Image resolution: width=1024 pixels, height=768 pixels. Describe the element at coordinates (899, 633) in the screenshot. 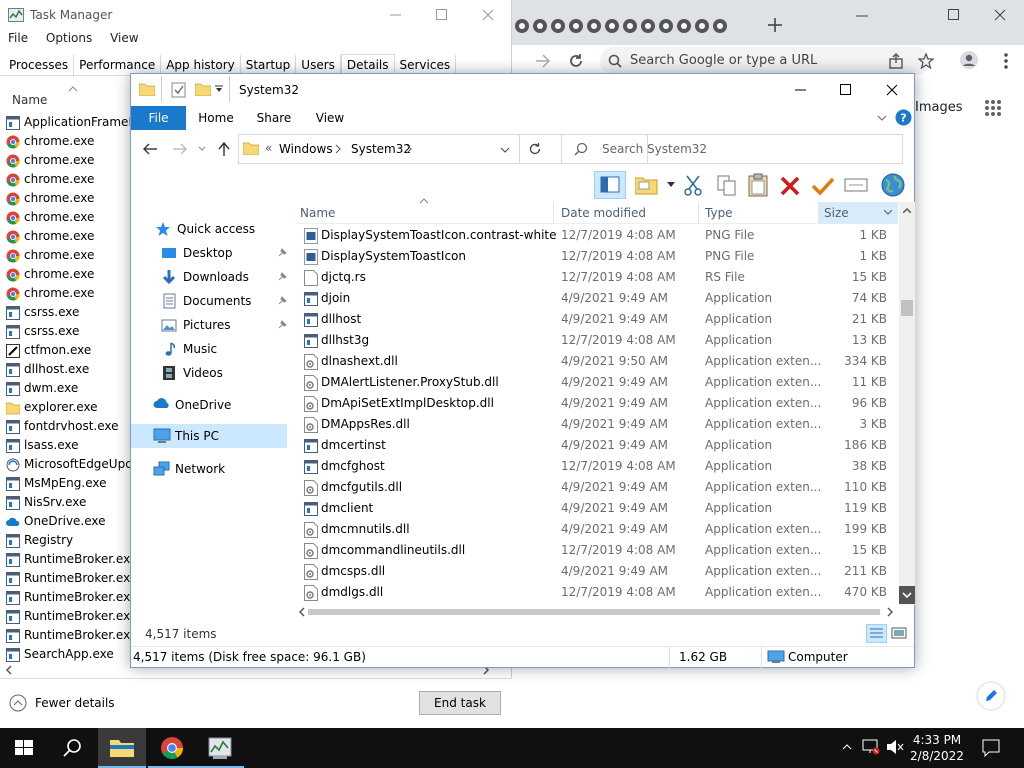

I see `large-icons-view-icon` at that location.